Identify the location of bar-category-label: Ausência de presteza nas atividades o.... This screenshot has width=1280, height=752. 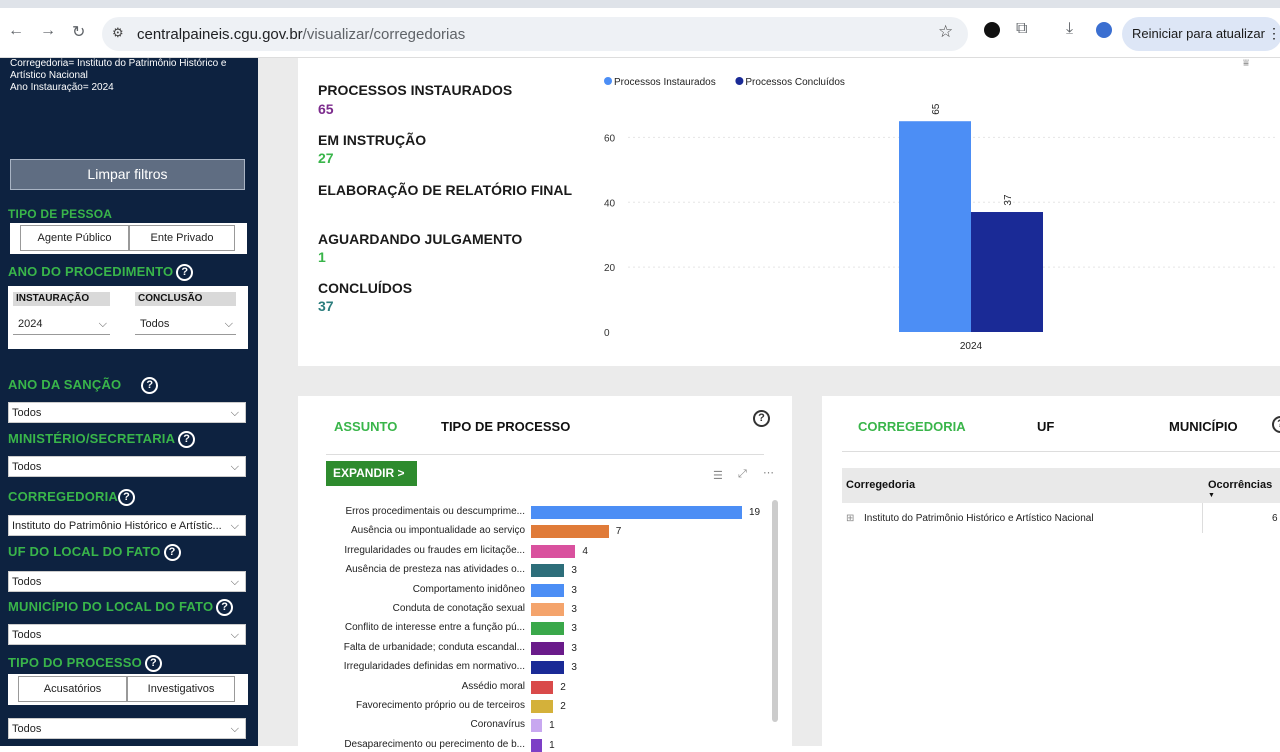
(435, 570).